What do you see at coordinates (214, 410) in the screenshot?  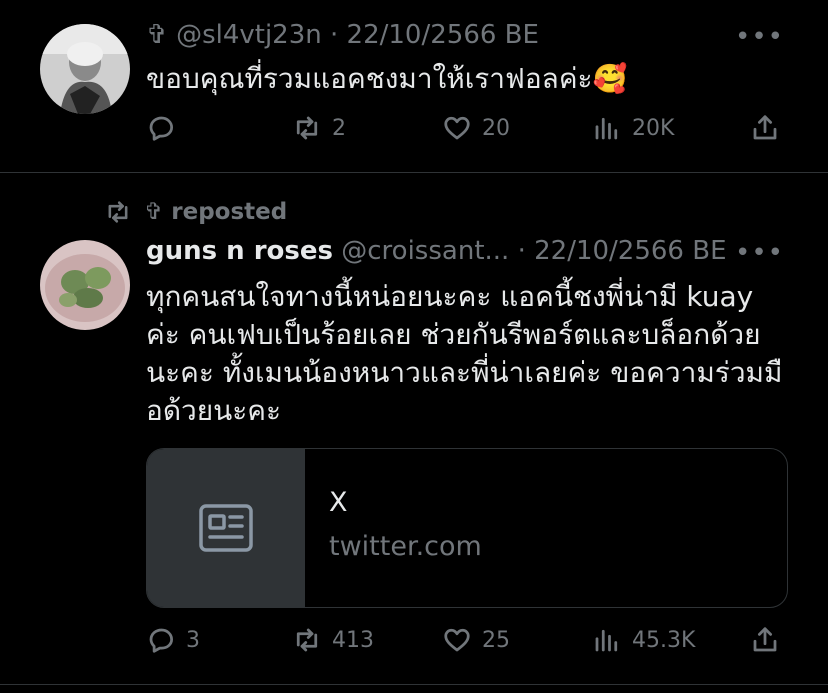 I see `tweet-2-text-line-4: อด้วยนะคะ` at bounding box center [214, 410].